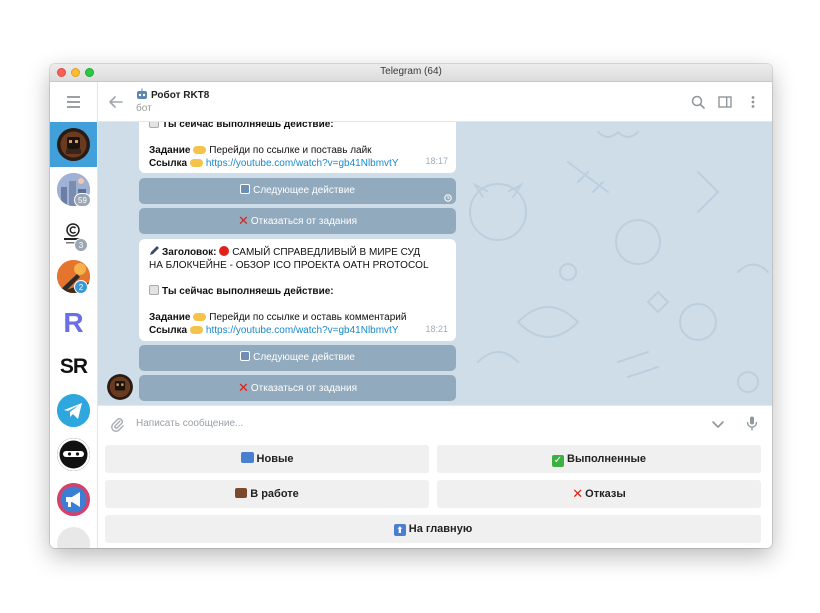 The image size is (820, 613). I want to click on title-bar: Telegram (64), so click(411, 73).